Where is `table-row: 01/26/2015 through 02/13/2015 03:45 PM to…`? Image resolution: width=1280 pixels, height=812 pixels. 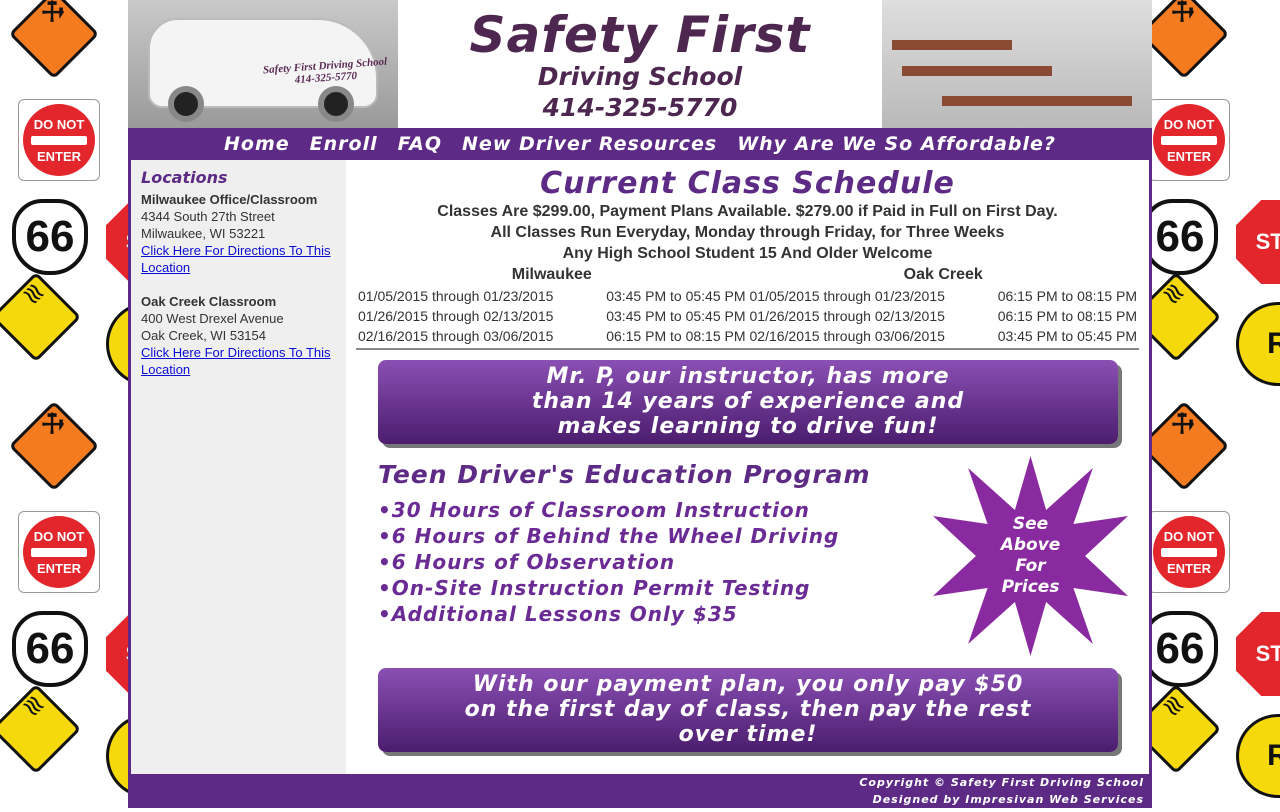 table-row: 01/26/2015 through 02/13/2015 03:45 PM to… is located at coordinates (552, 316).